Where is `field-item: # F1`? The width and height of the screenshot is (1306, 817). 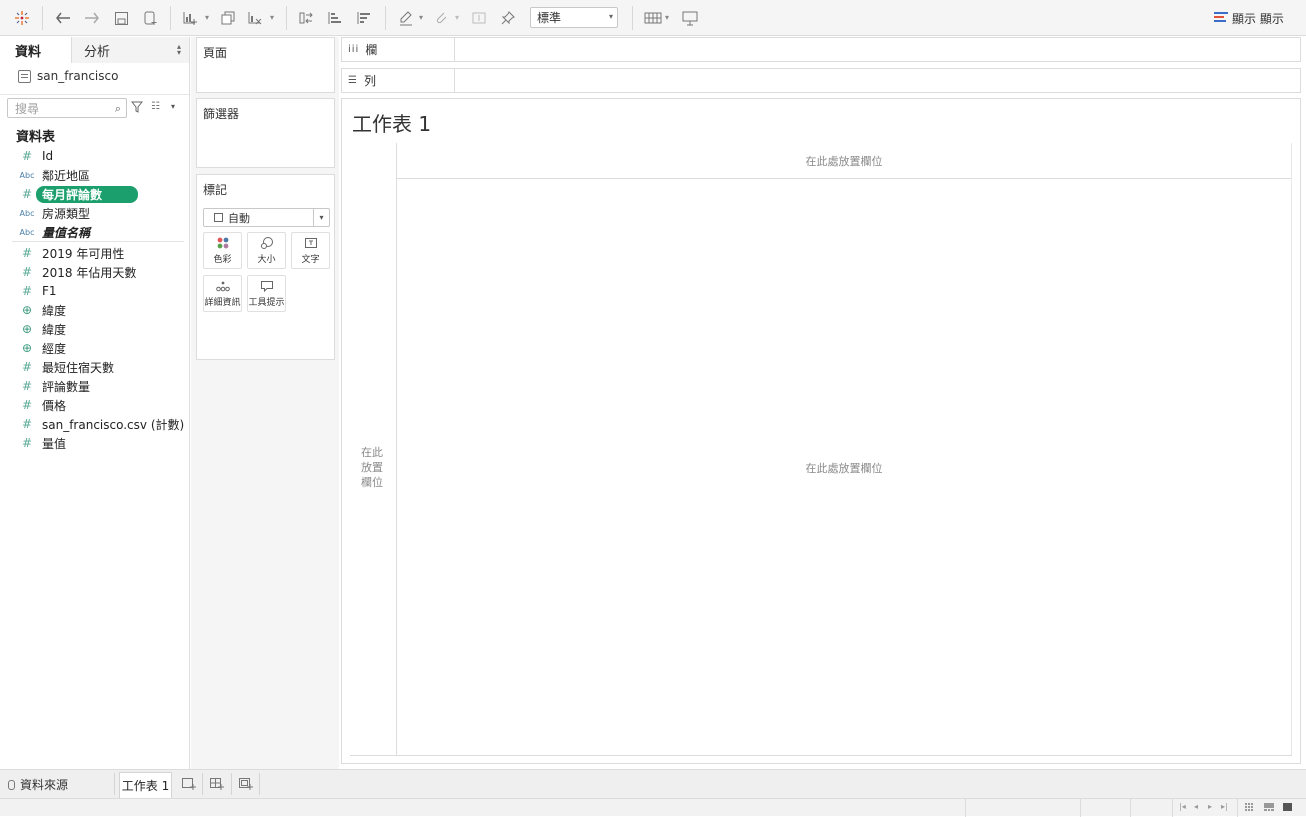
field-item: # F1 is located at coordinates (99, 291).